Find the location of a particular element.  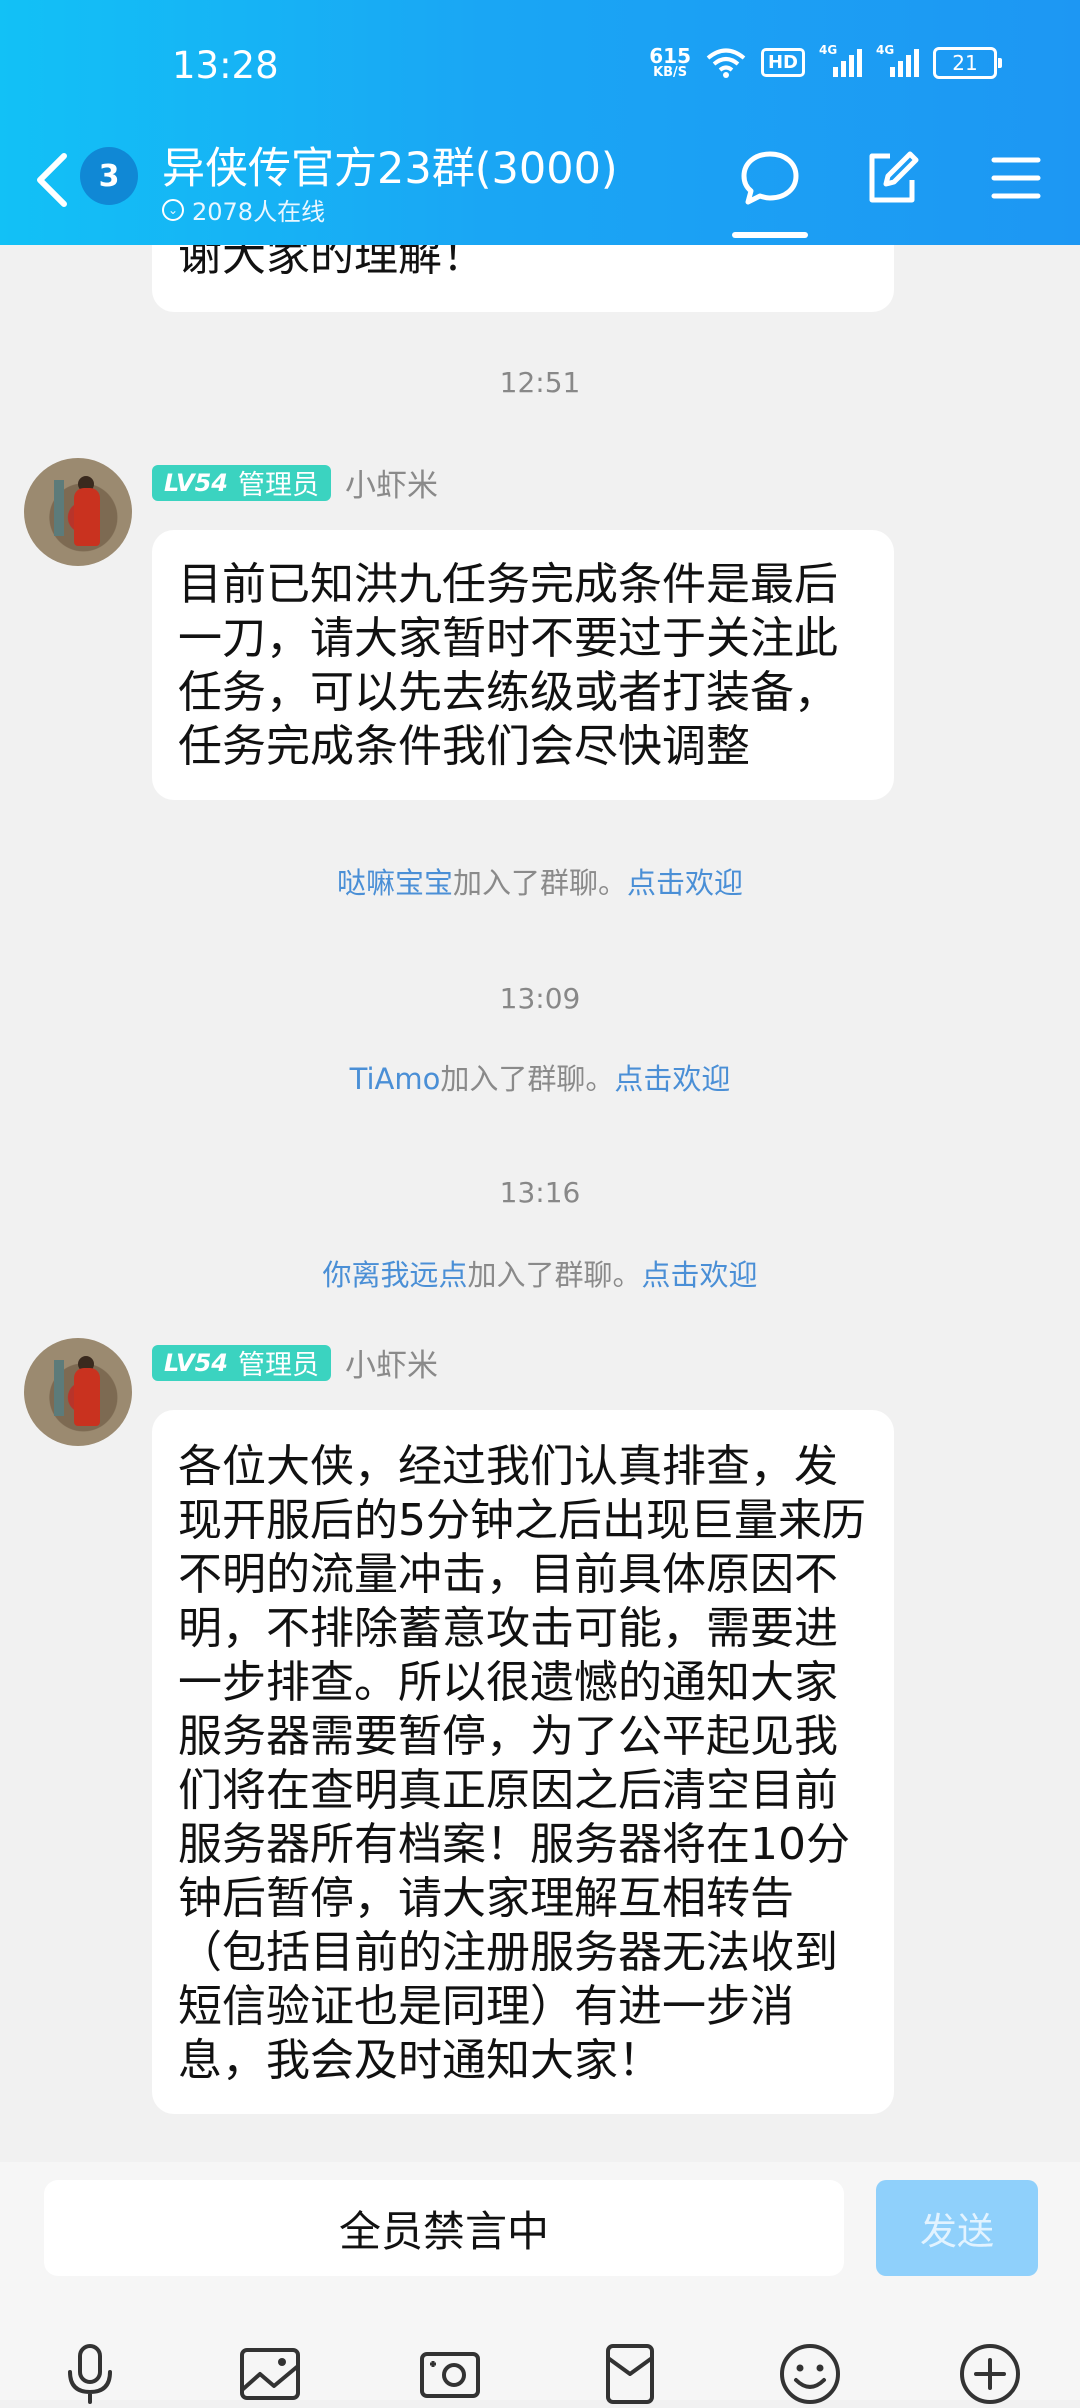

back-icon is located at coordinates (52, 180).